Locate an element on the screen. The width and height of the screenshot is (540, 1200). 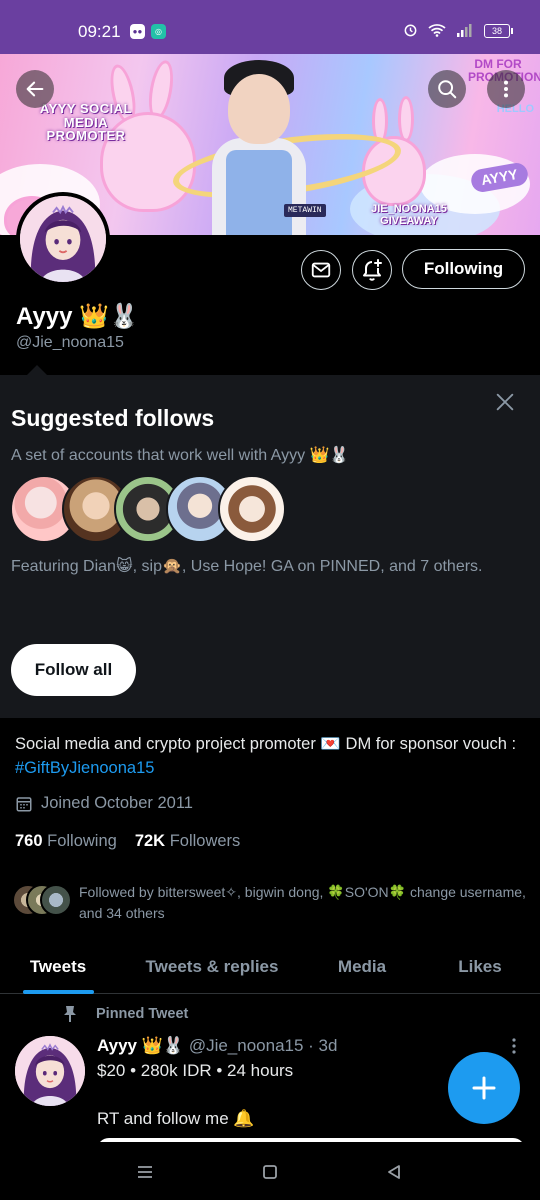
tweet-header: Ayyy 👑🐰 @Jie_noona15 · 3d is located at coordinates (217, 1046).